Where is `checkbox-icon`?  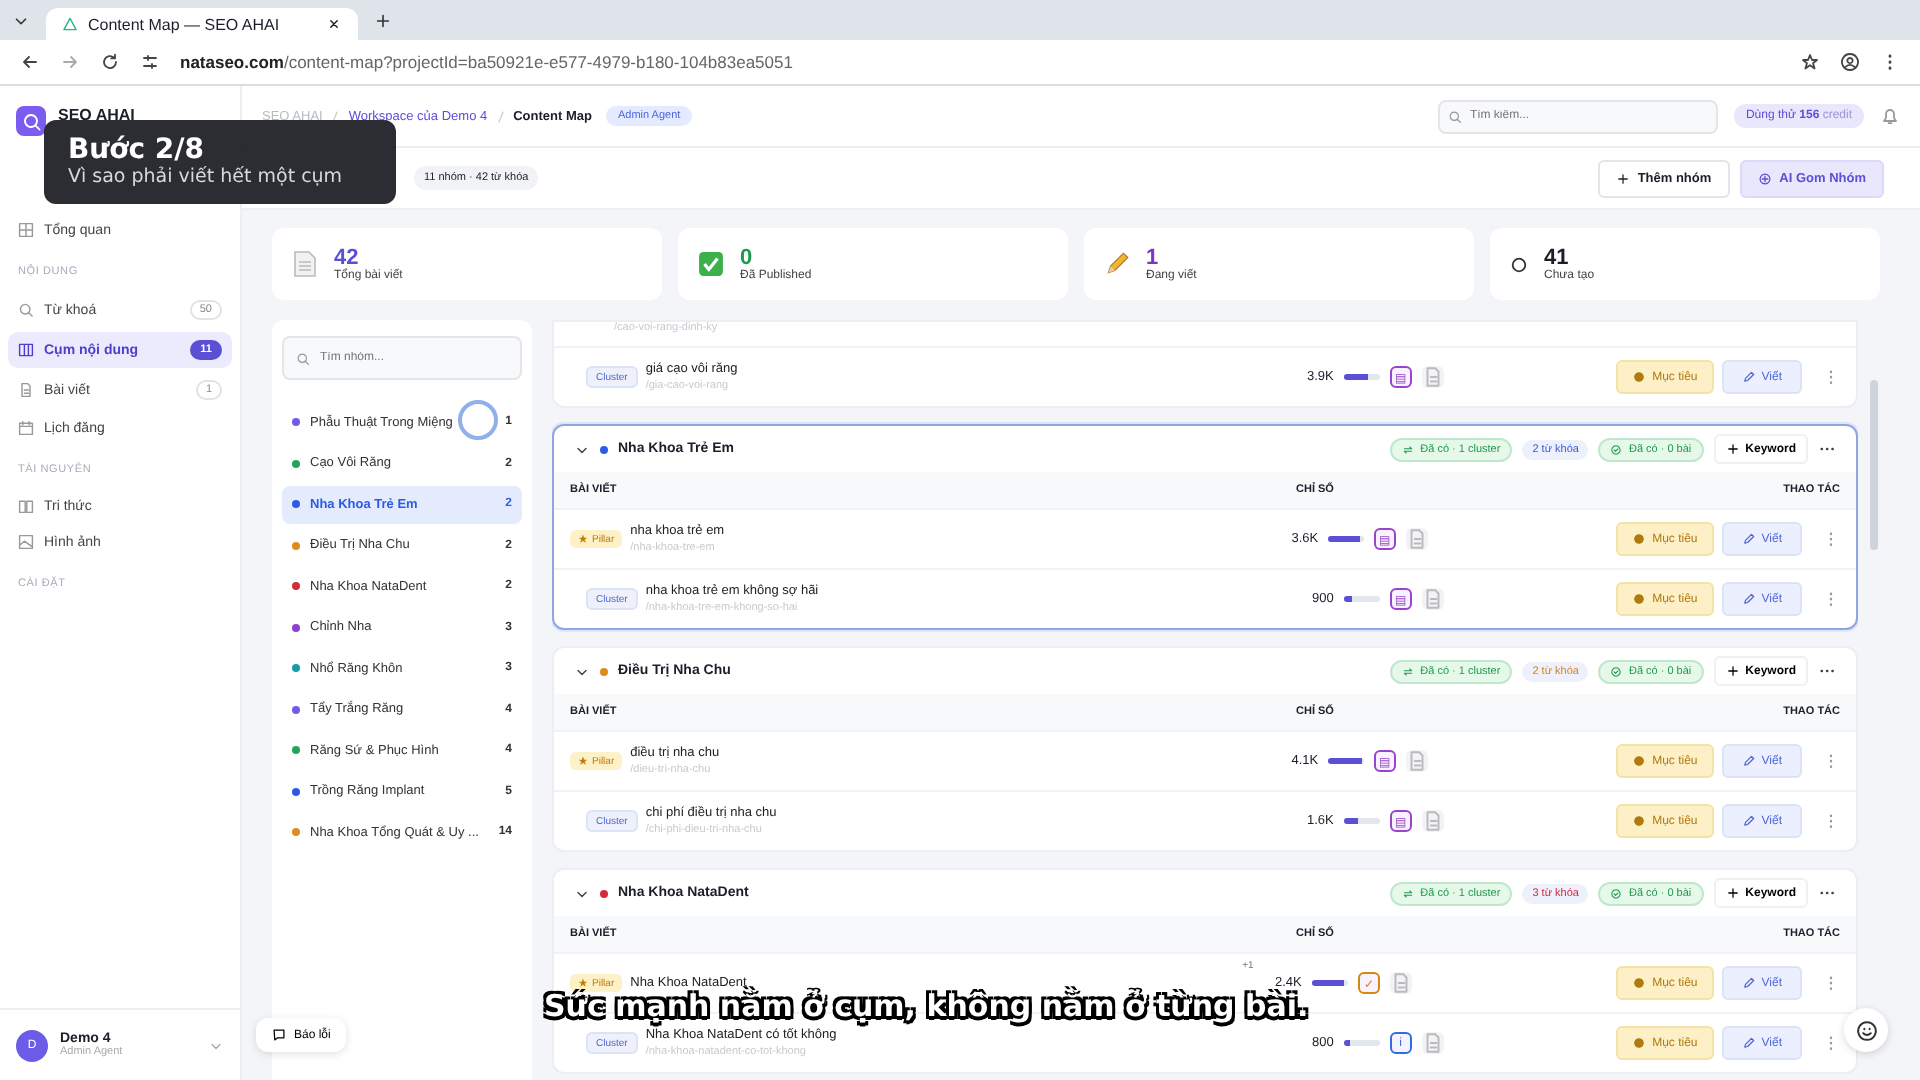 checkbox-icon is located at coordinates (711, 264).